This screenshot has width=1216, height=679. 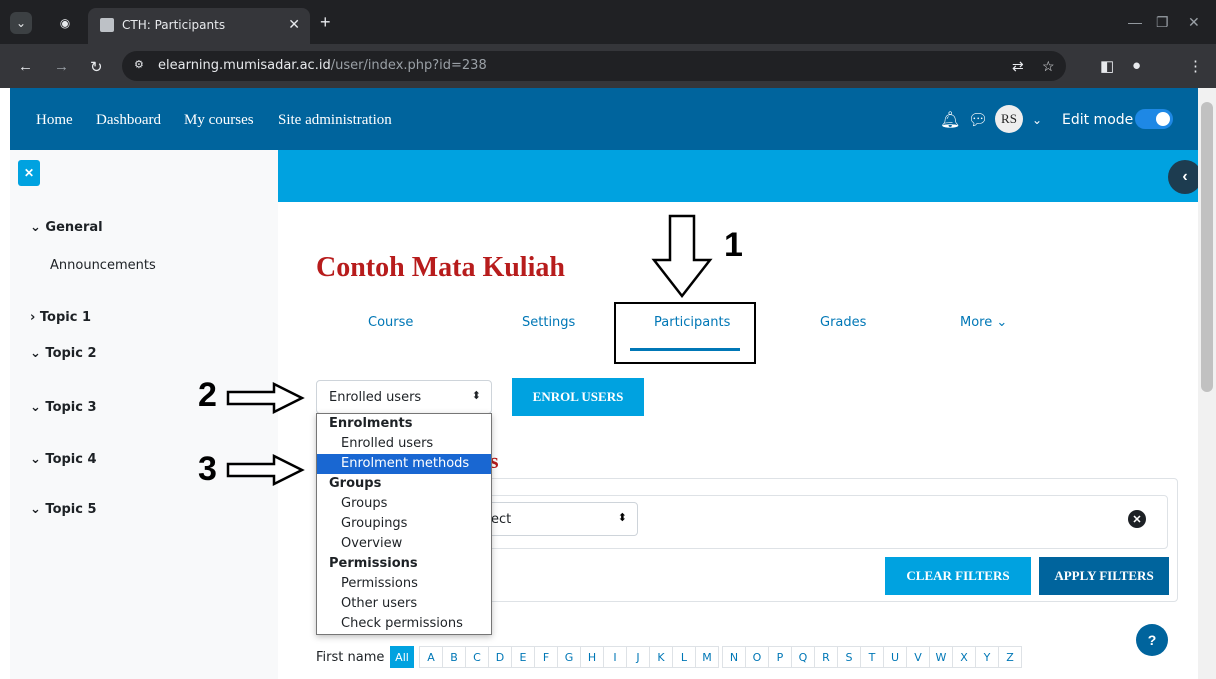 What do you see at coordinates (1154, 119) in the screenshot?
I see `edit-mode-toggle` at bounding box center [1154, 119].